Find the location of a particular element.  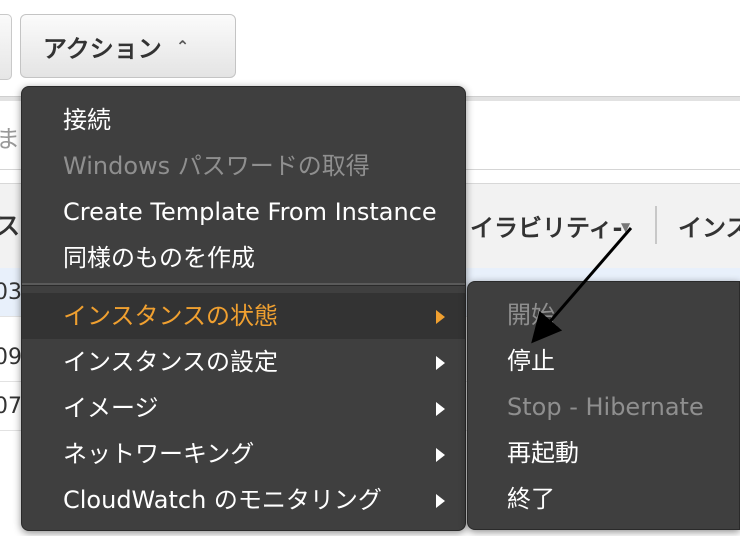

actions-dropdown-button: アクション ⌃ is located at coordinates (128, 46).